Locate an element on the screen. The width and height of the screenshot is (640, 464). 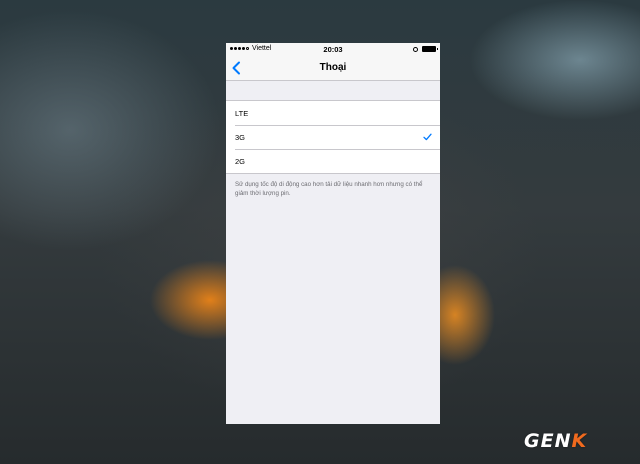
checkmark-icon is located at coordinates (427, 137).